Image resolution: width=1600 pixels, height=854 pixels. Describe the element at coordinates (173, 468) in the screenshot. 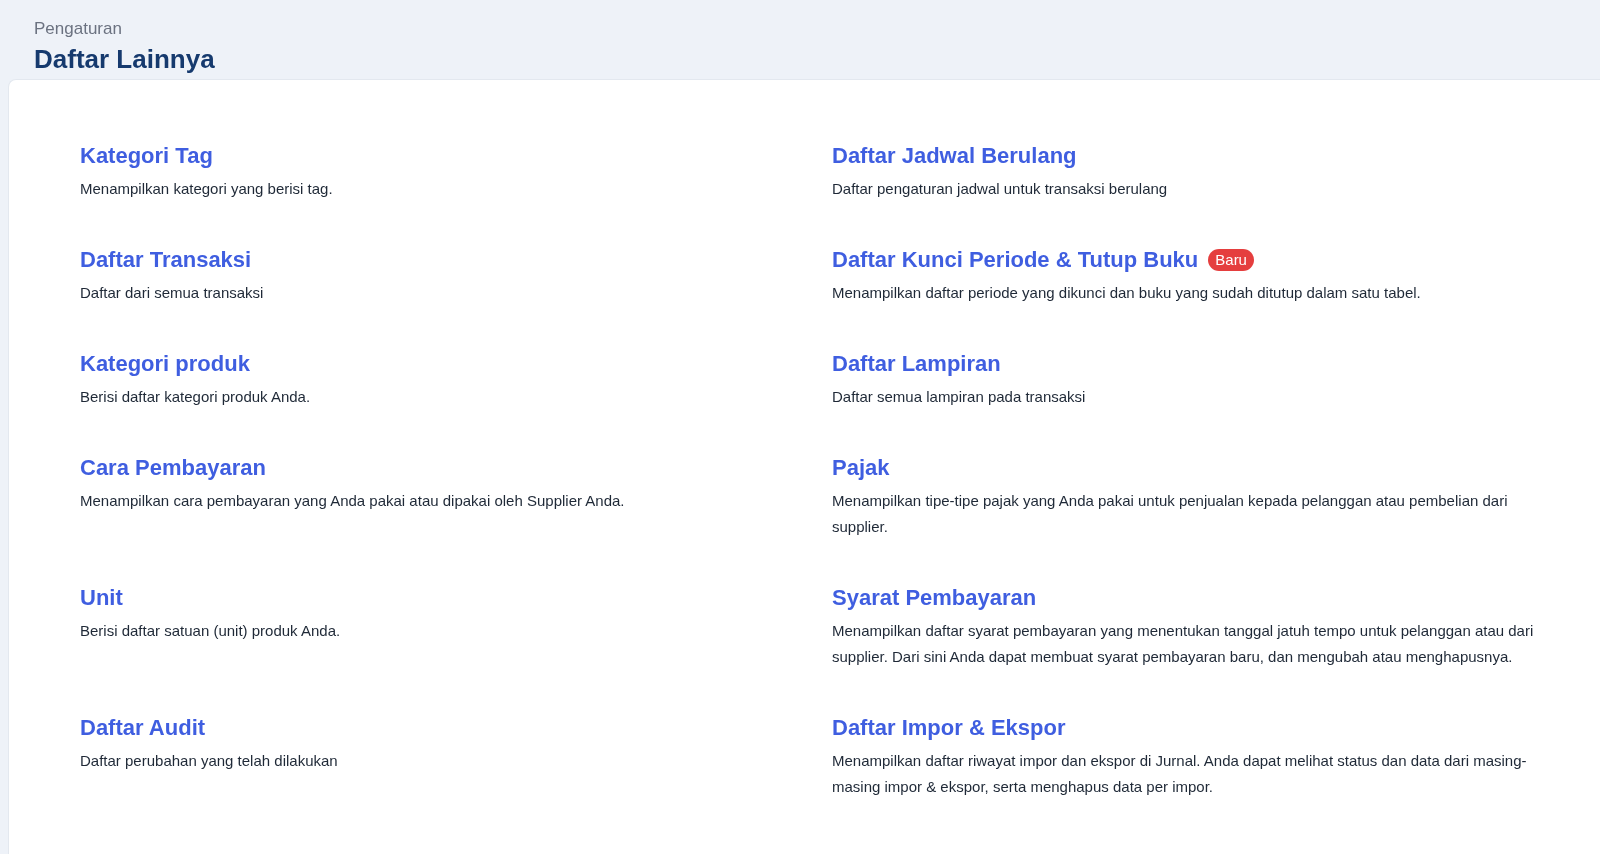

I see `settings-link: Cara Pembayaran` at that location.